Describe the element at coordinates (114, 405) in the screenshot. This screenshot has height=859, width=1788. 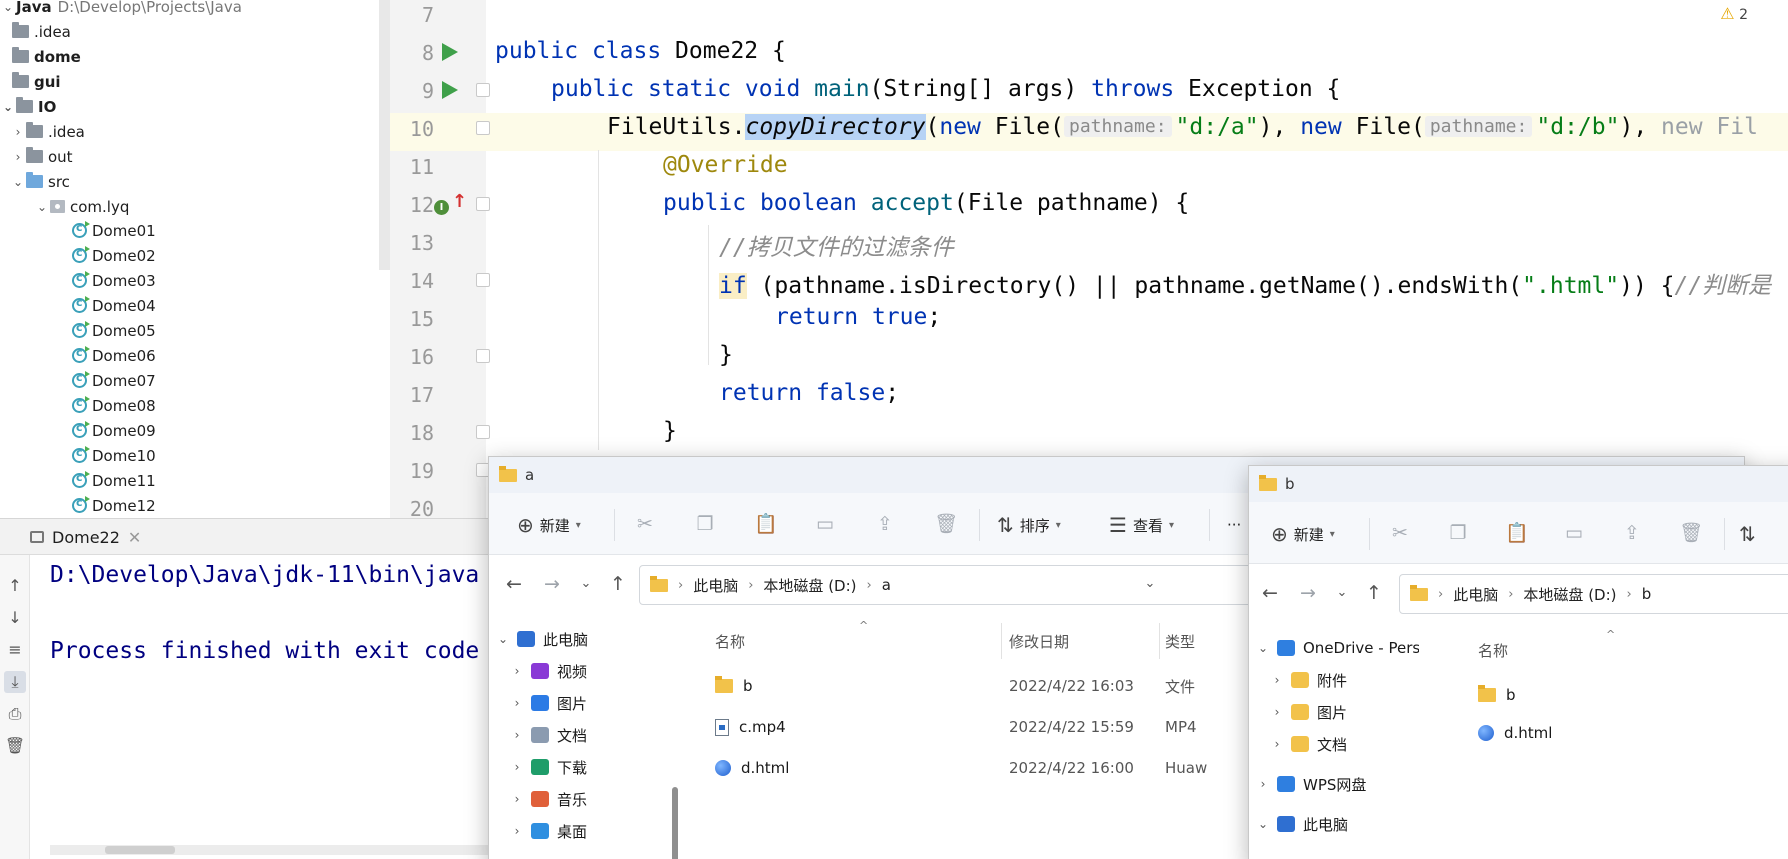
I see `tree-item-class: Dome08` at that location.